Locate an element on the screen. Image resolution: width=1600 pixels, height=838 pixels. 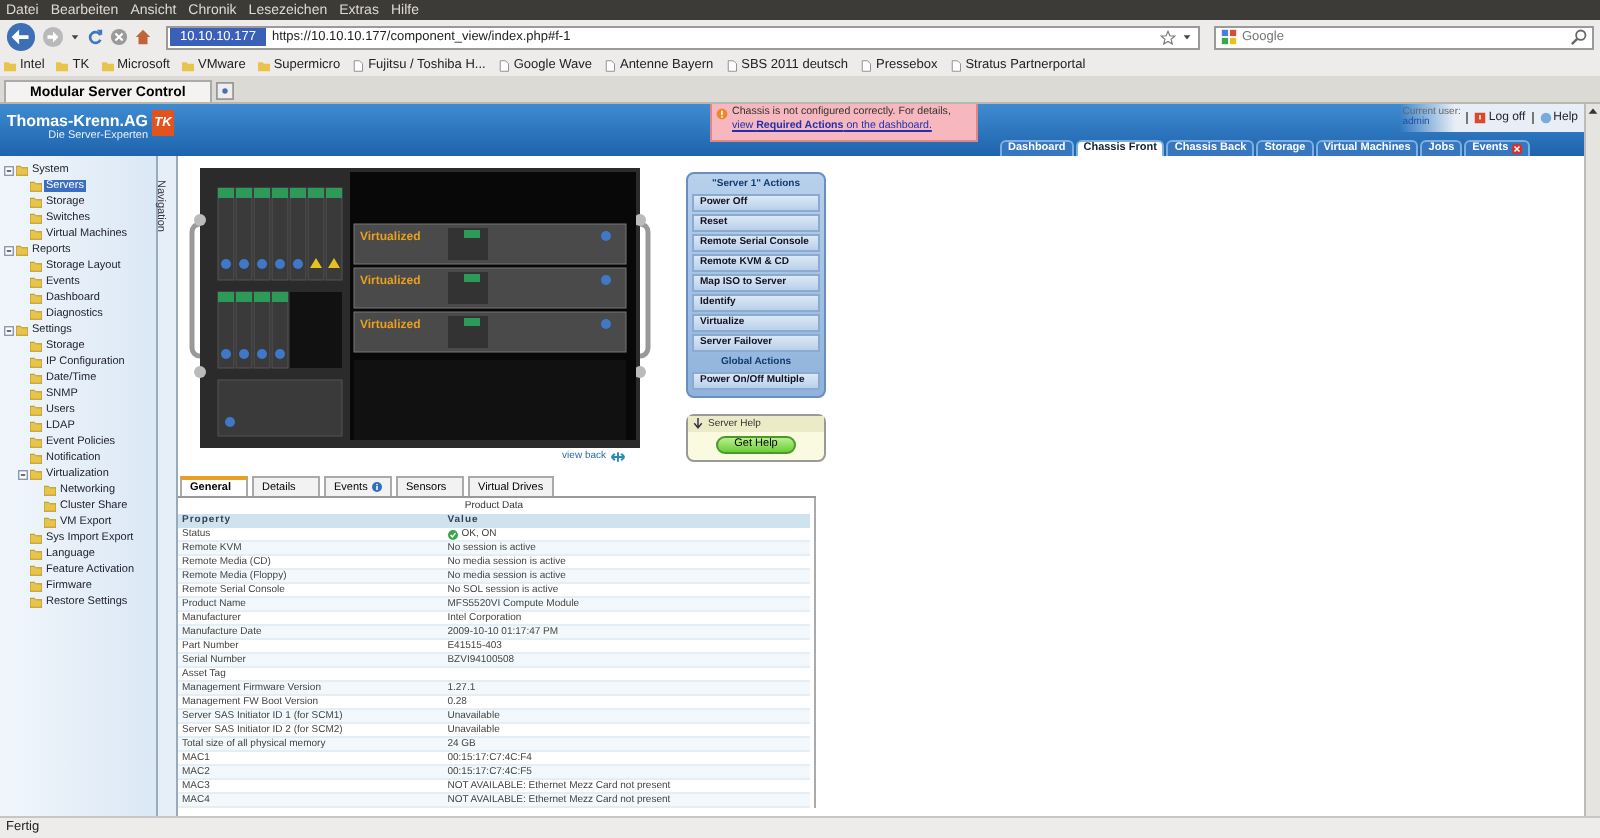
search-engine-icon is located at coordinates (1229, 37).